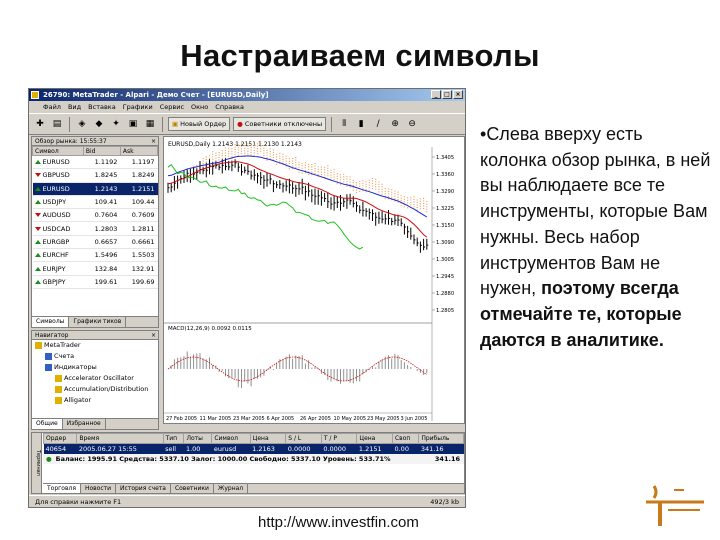 The height and width of the screenshot is (540, 720). What do you see at coordinates (62, 488) in the screenshot?
I see `tab: Торговля` at bounding box center [62, 488].